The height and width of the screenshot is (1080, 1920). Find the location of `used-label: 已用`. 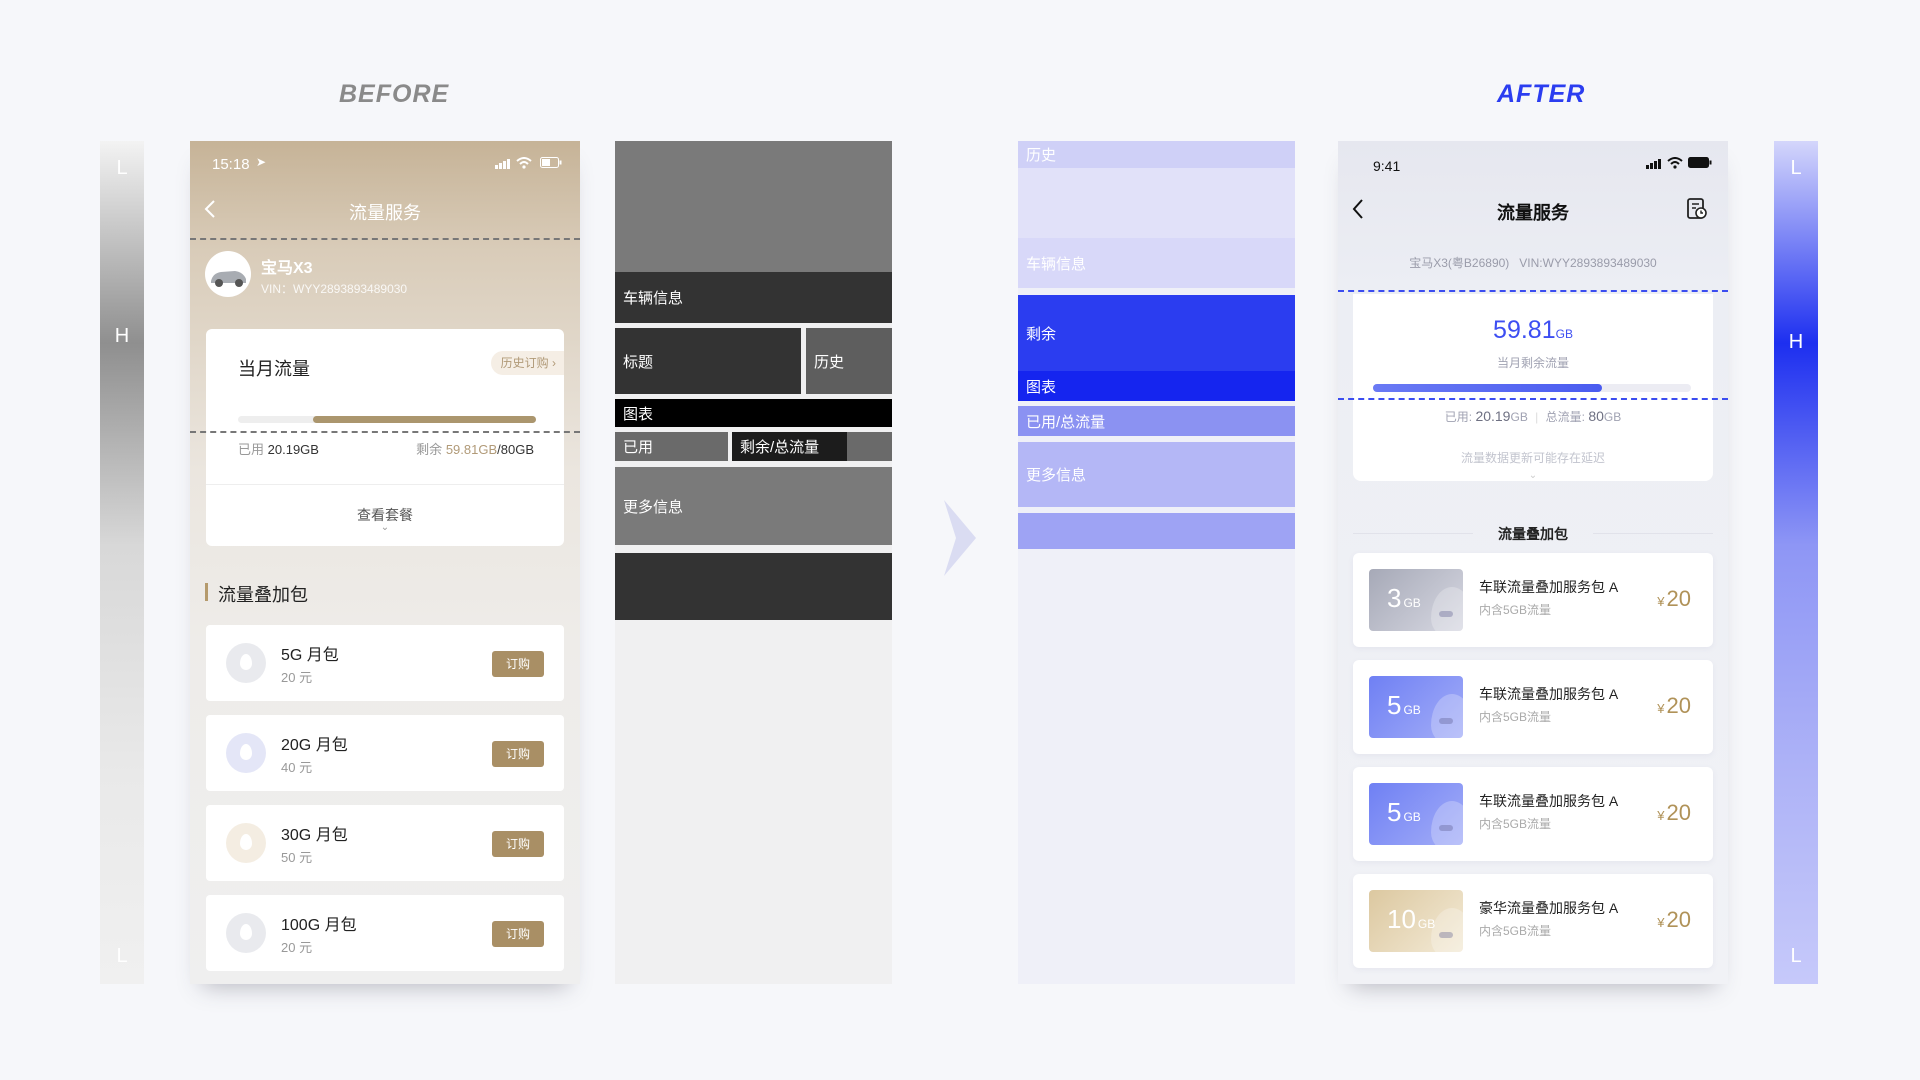

used-label: 已用 is located at coordinates (251, 449).